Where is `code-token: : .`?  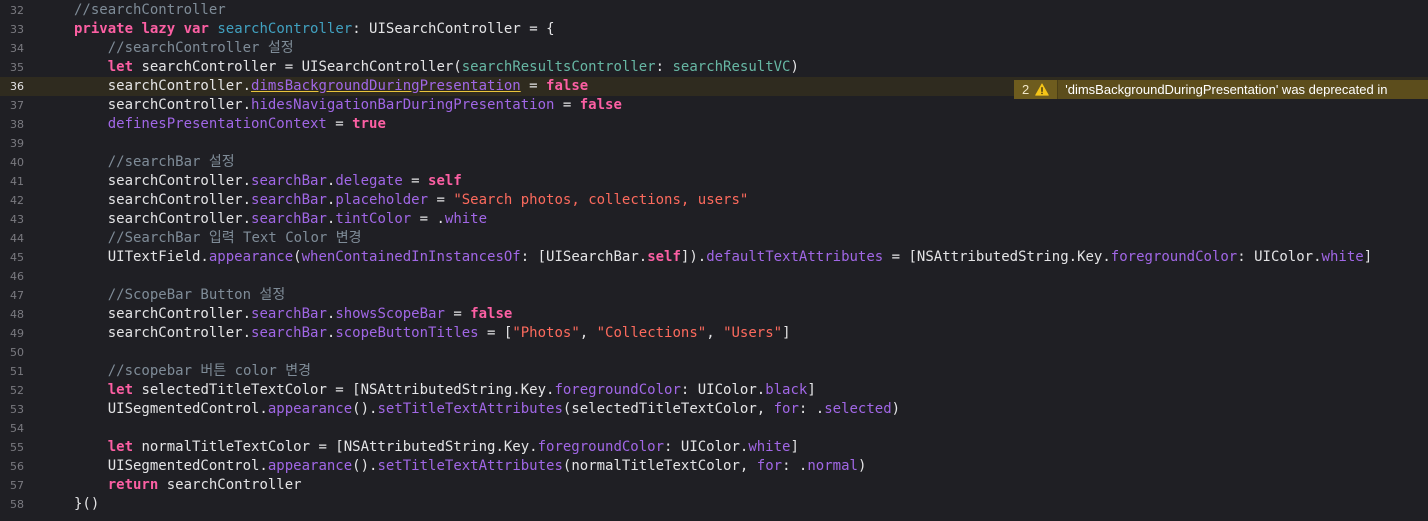
code-token: : . is located at coordinates (795, 466).